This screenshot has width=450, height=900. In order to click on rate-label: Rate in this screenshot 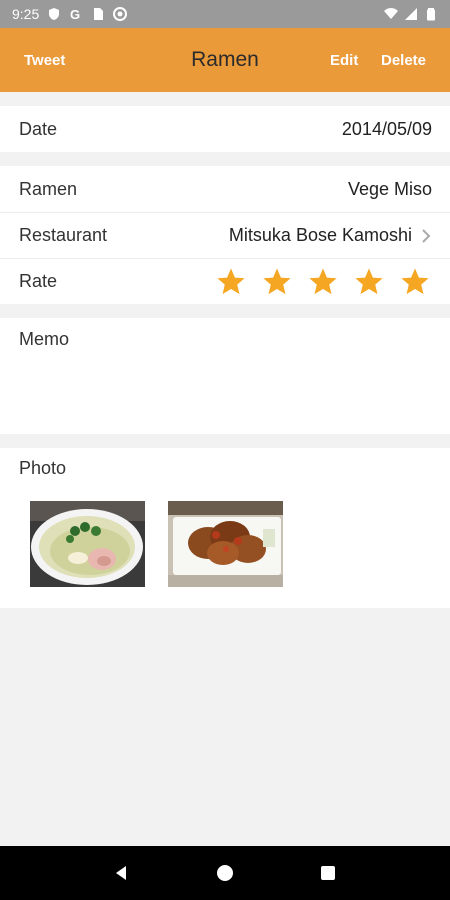, I will do `click(38, 281)`.